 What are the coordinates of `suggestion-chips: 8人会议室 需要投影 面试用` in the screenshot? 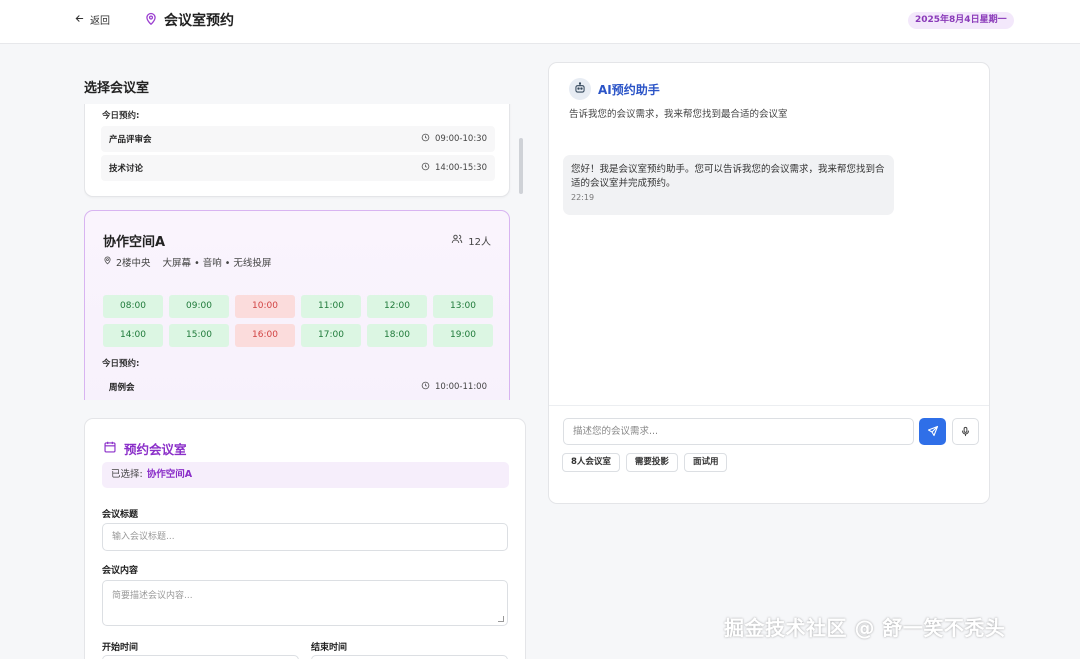 It's located at (645, 462).